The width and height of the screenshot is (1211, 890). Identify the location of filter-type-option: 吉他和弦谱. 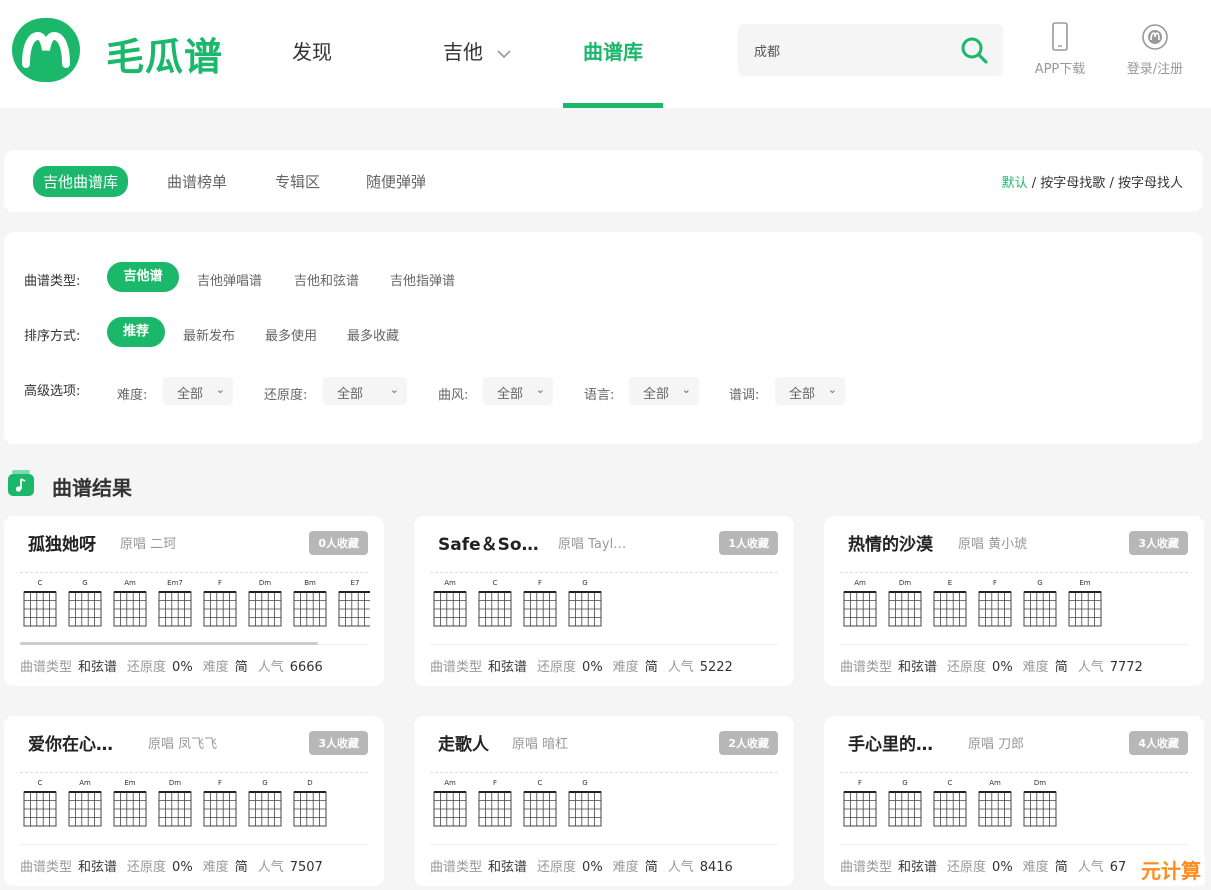
(326, 279).